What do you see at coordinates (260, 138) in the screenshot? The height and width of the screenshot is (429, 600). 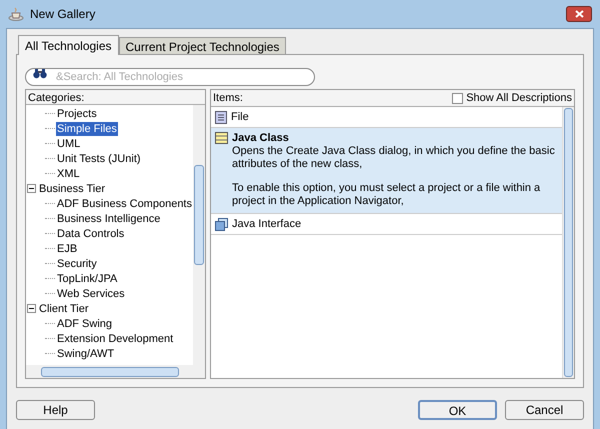 I see `item-title: Java Class` at bounding box center [260, 138].